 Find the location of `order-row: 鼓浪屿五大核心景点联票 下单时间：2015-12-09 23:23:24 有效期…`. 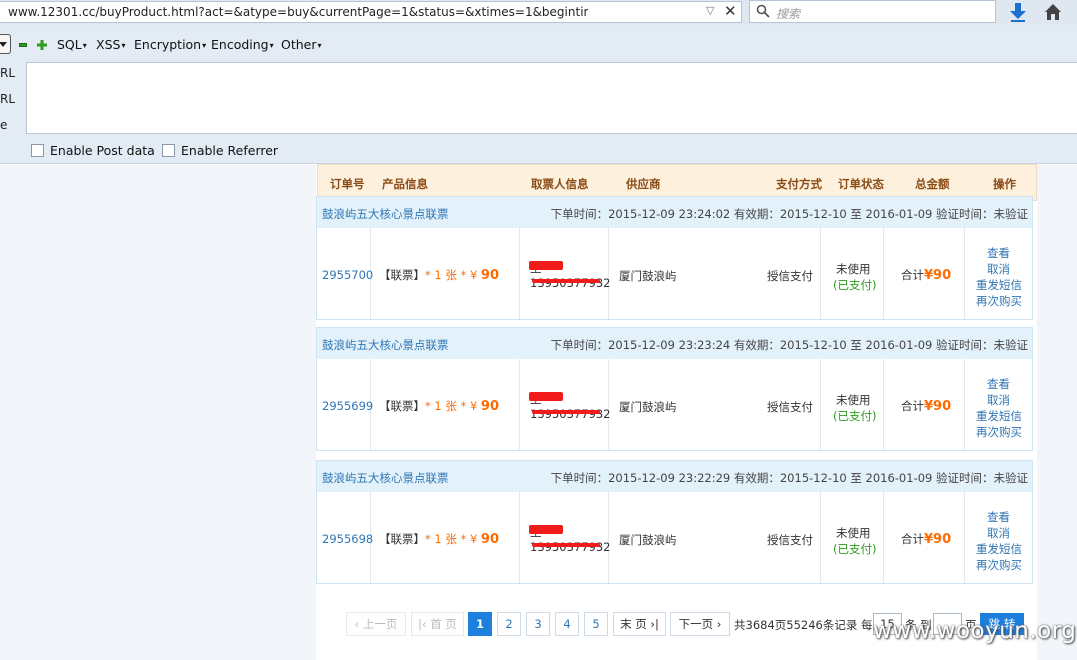

order-row: 鼓浪屿五大核心景点联票 下单时间：2015-12-09 23:23:24 有效期… is located at coordinates (674, 389).